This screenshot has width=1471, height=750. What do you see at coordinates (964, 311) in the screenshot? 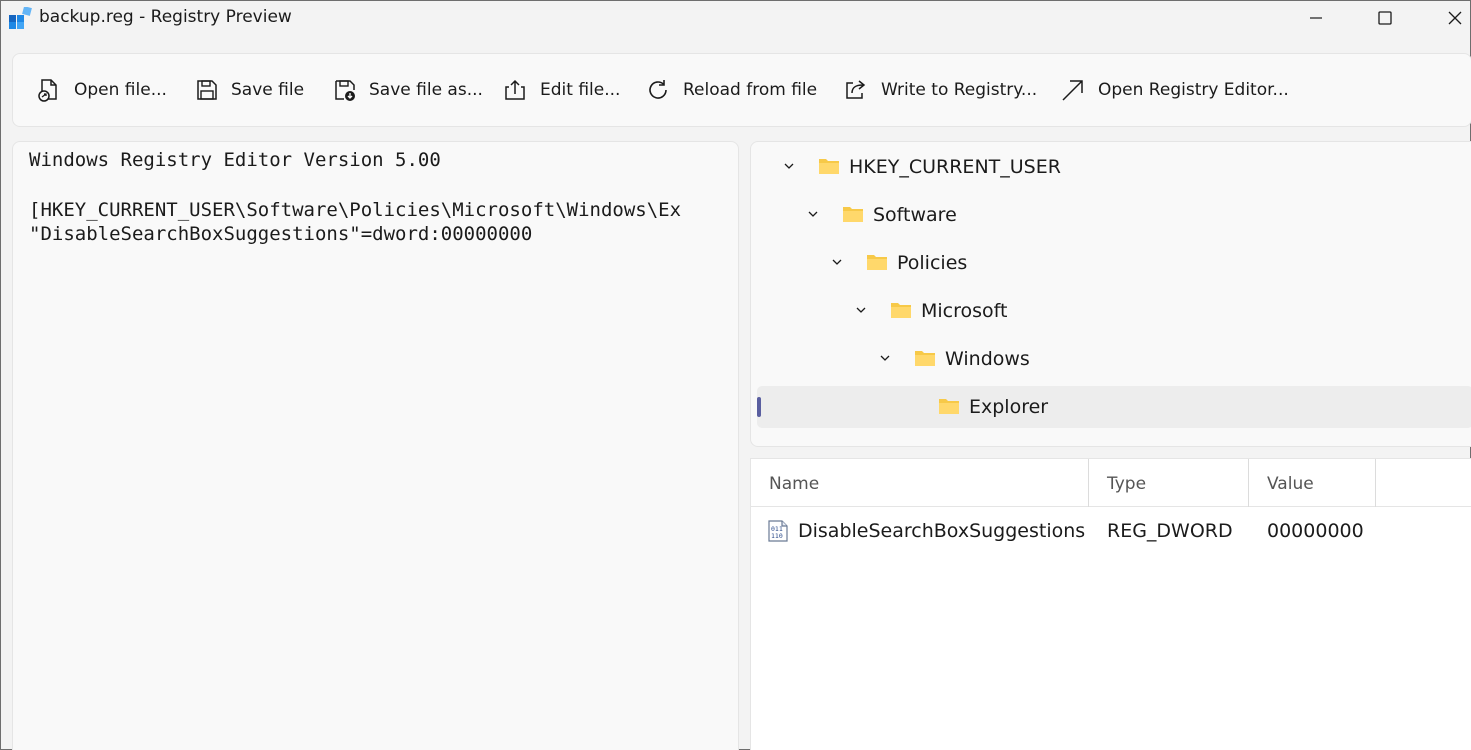
I see `tree-item-label: Microsoft` at bounding box center [964, 311].